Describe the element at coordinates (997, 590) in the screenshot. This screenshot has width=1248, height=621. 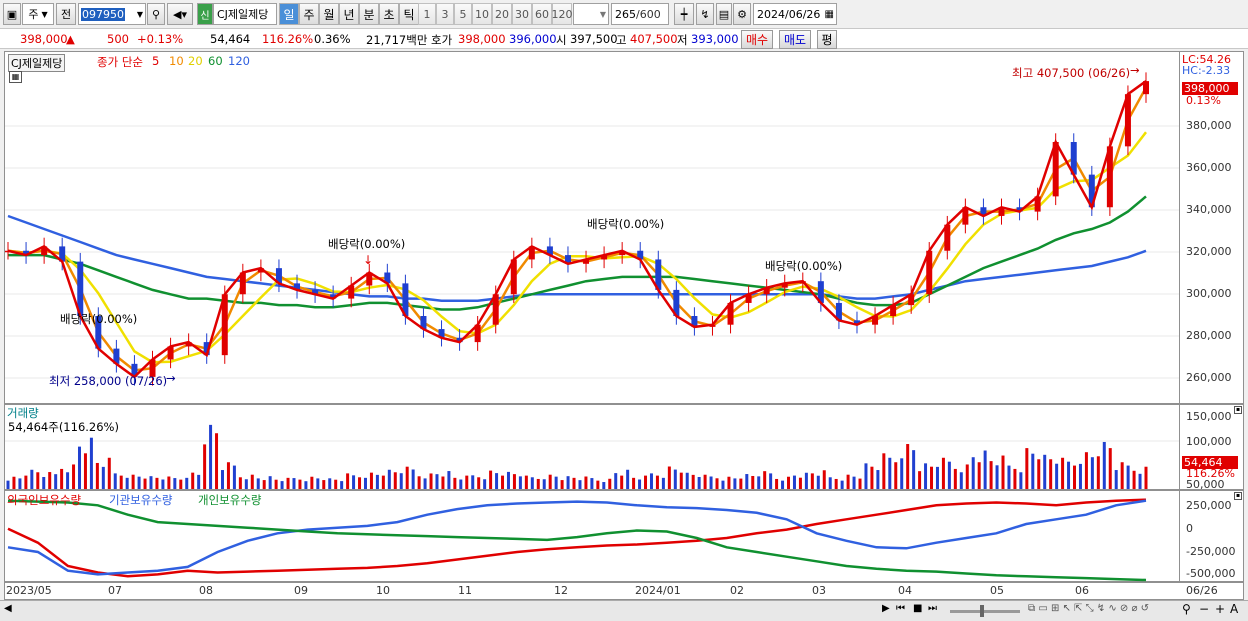
I see `x-tick: 05` at that location.